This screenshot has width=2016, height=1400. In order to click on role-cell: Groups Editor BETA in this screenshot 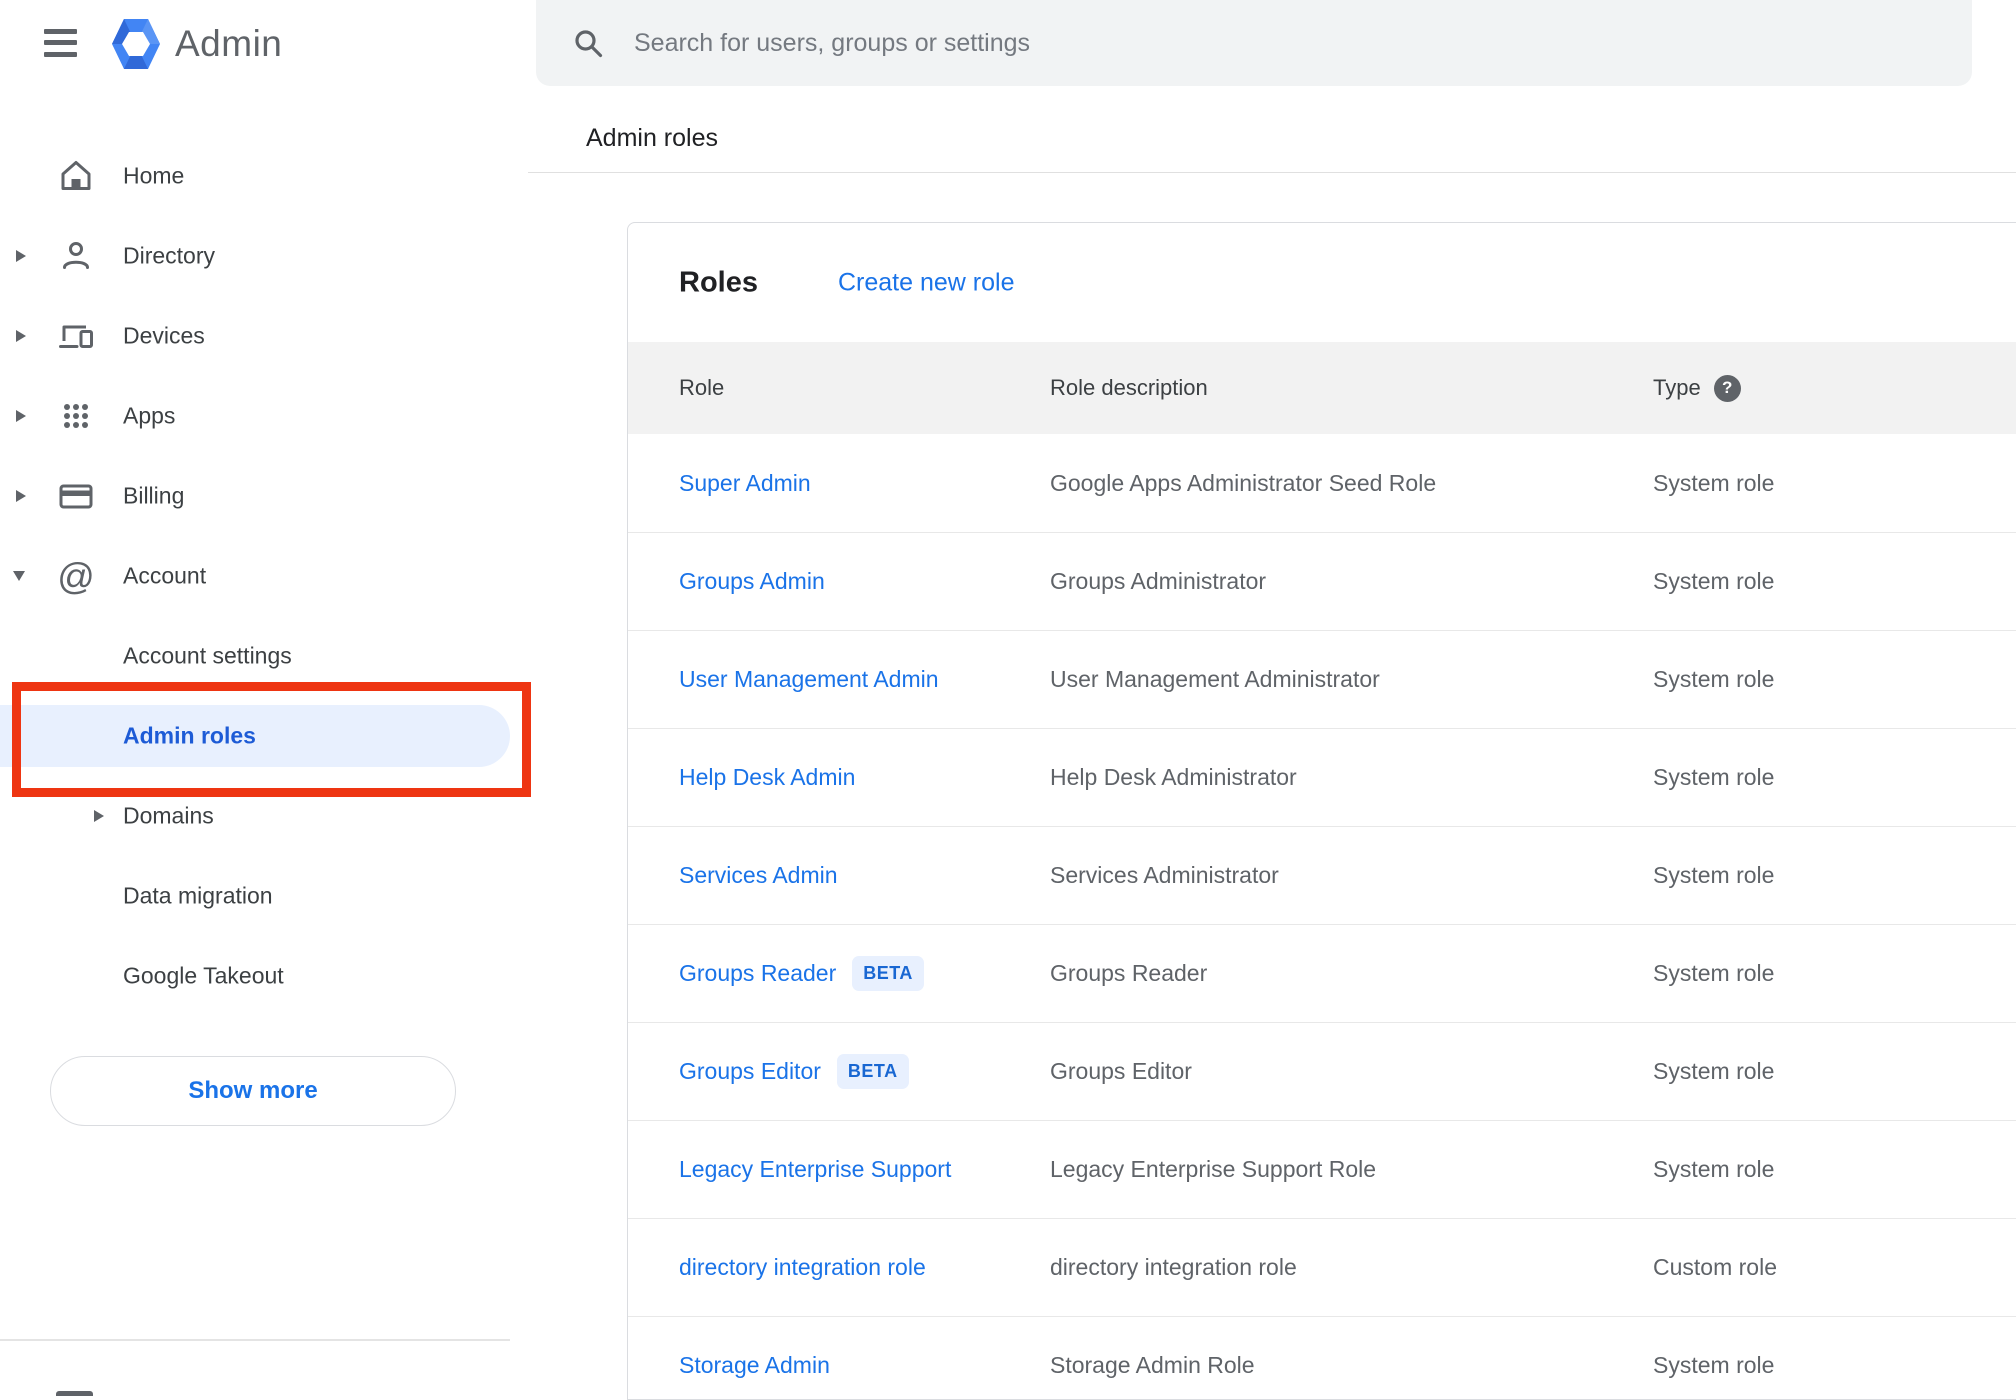, I will do `click(864, 1071)`.